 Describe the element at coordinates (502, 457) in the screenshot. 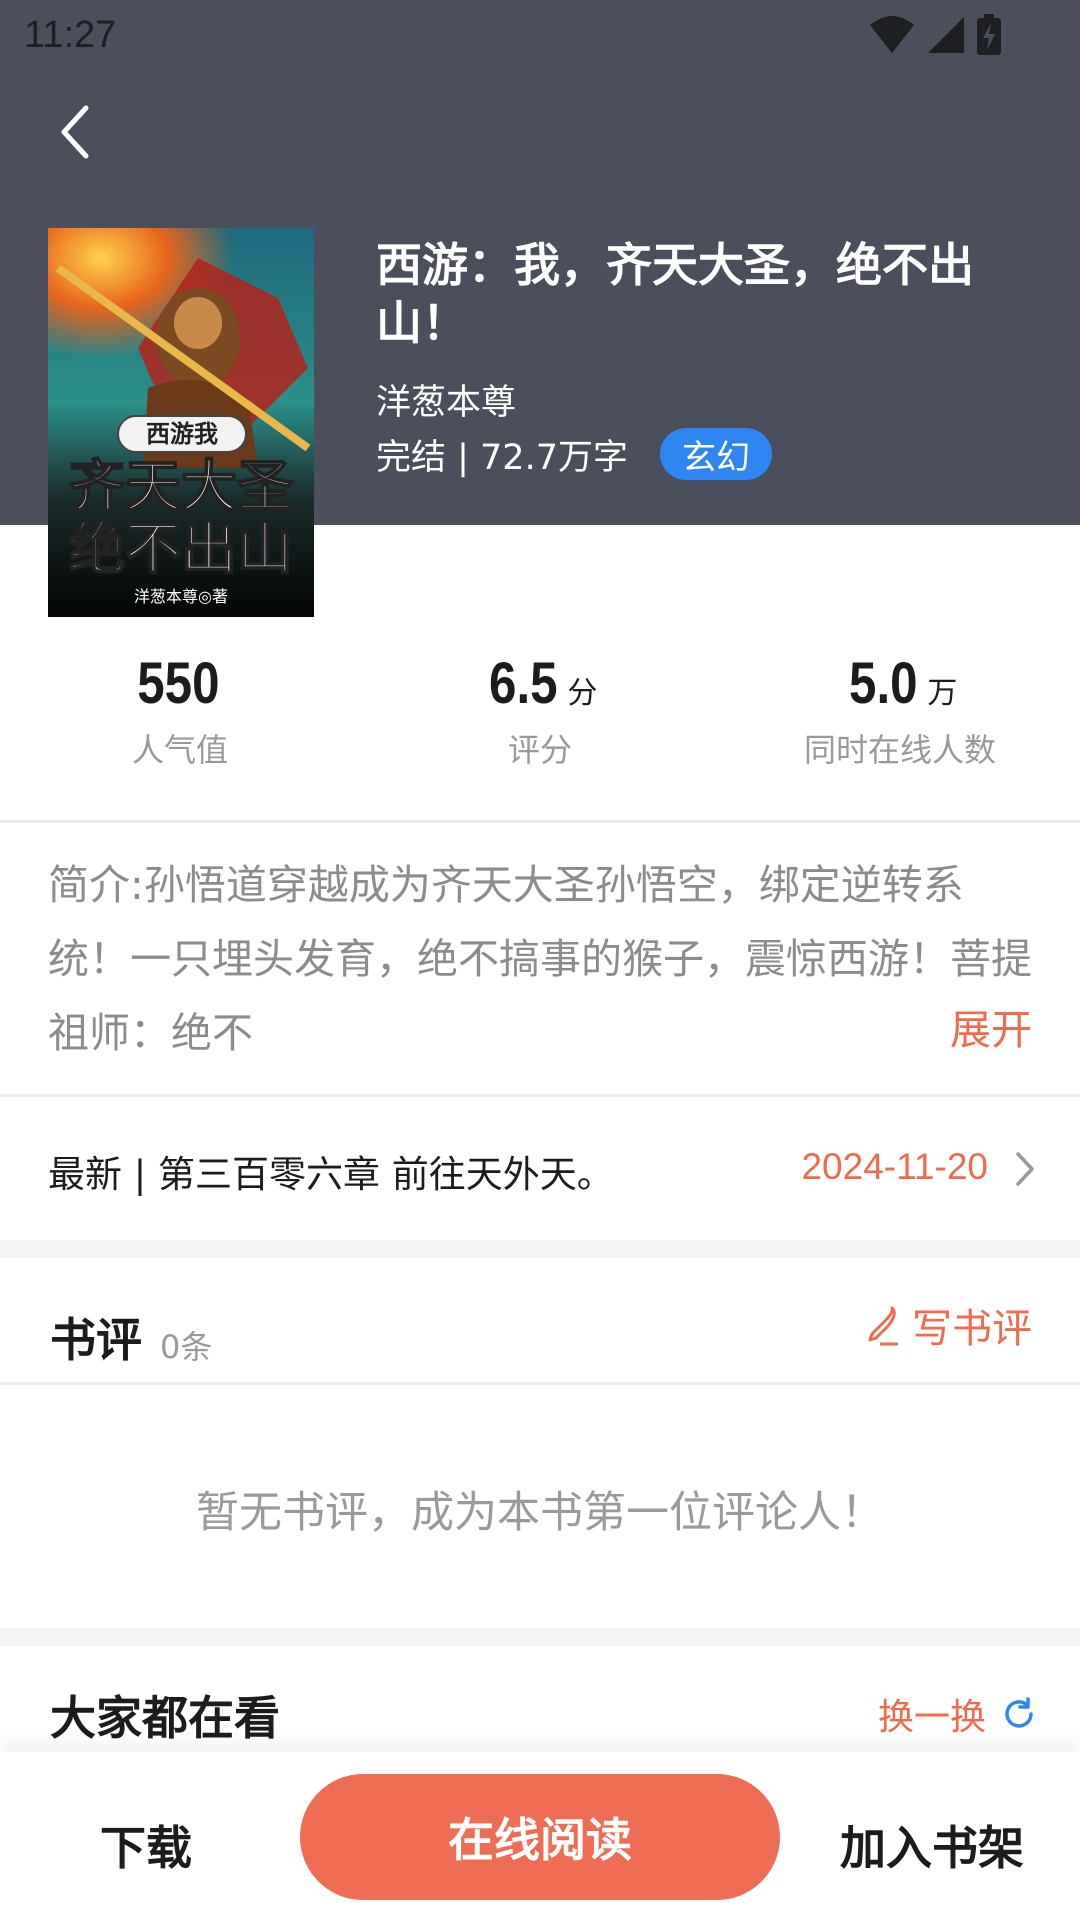

I see `book-status-words: 完结 | 72.7万字` at that location.